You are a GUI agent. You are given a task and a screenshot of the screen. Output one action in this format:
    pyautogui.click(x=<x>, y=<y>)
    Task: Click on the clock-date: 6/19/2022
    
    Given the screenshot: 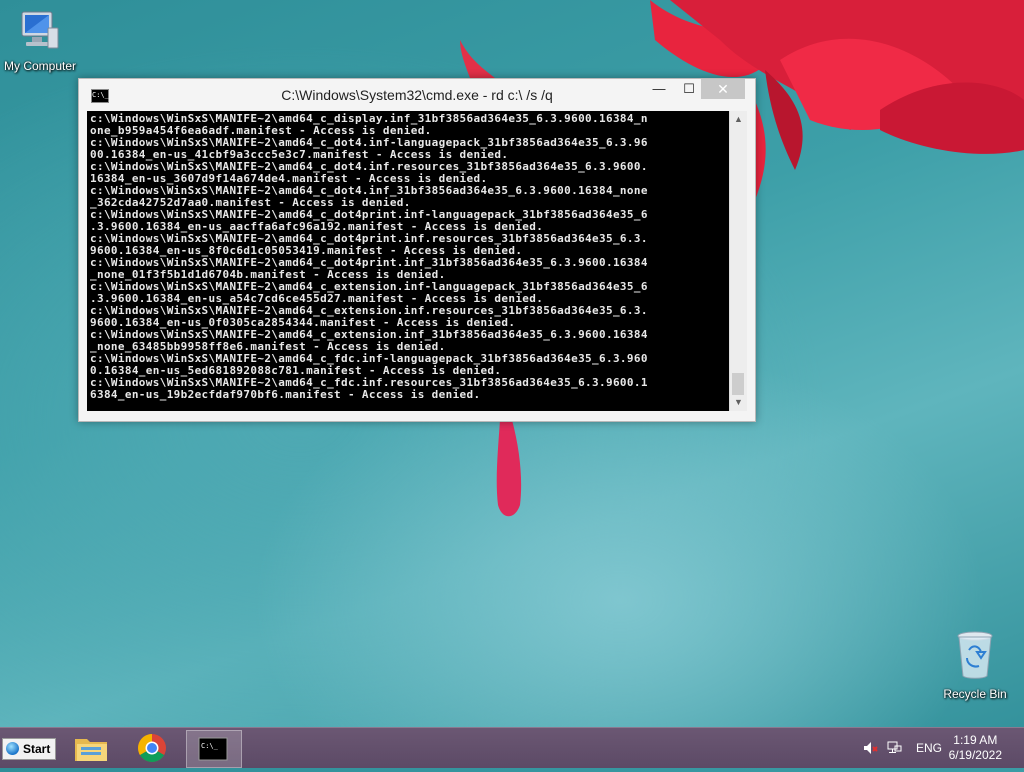 What is the action you would take?
    pyautogui.click(x=975, y=755)
    